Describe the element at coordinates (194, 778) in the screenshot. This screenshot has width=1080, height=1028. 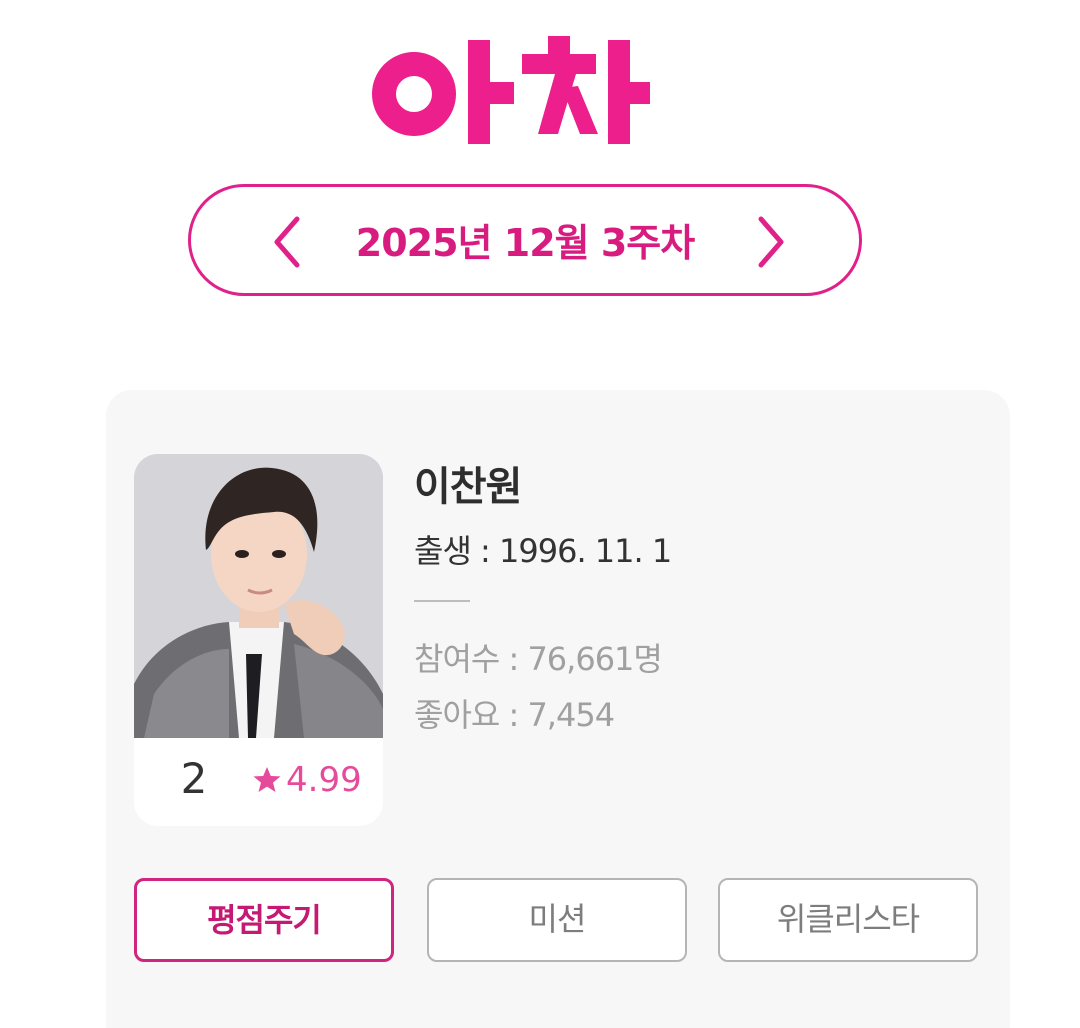
I see `rank-number: 2` at that location.